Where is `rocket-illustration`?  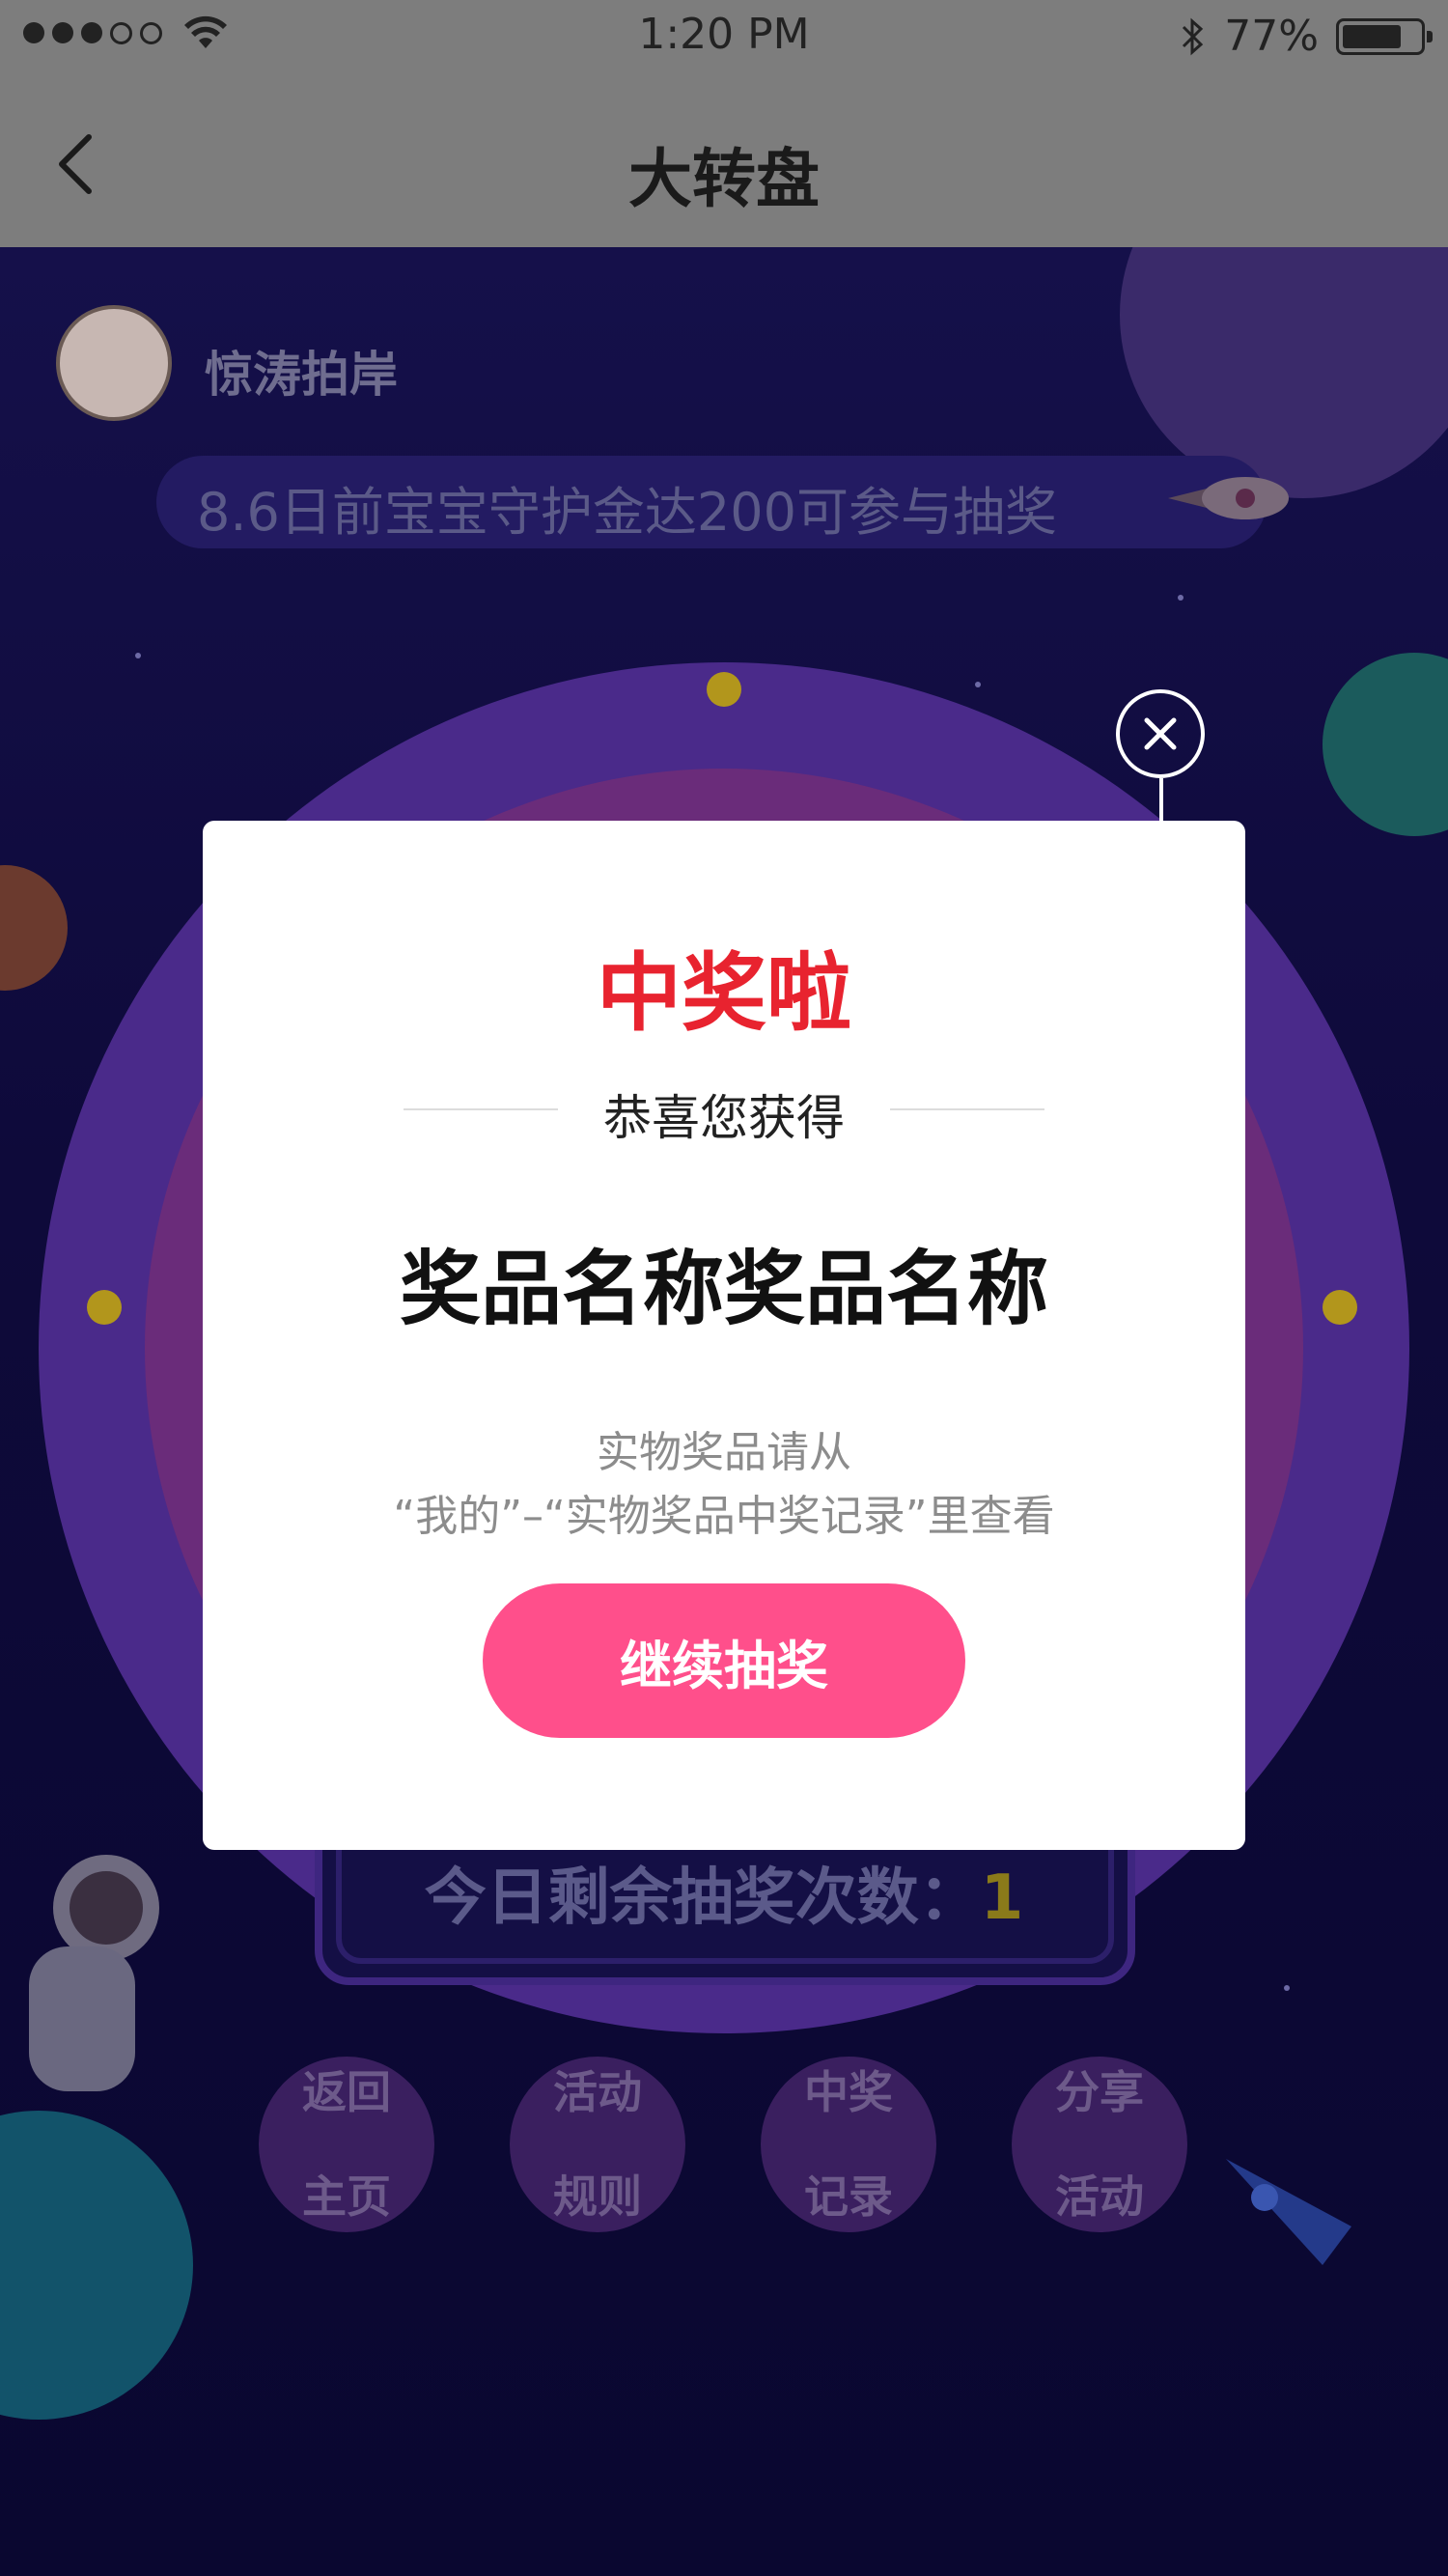 rocket-illustration is located at coordinates (1289, 2212).